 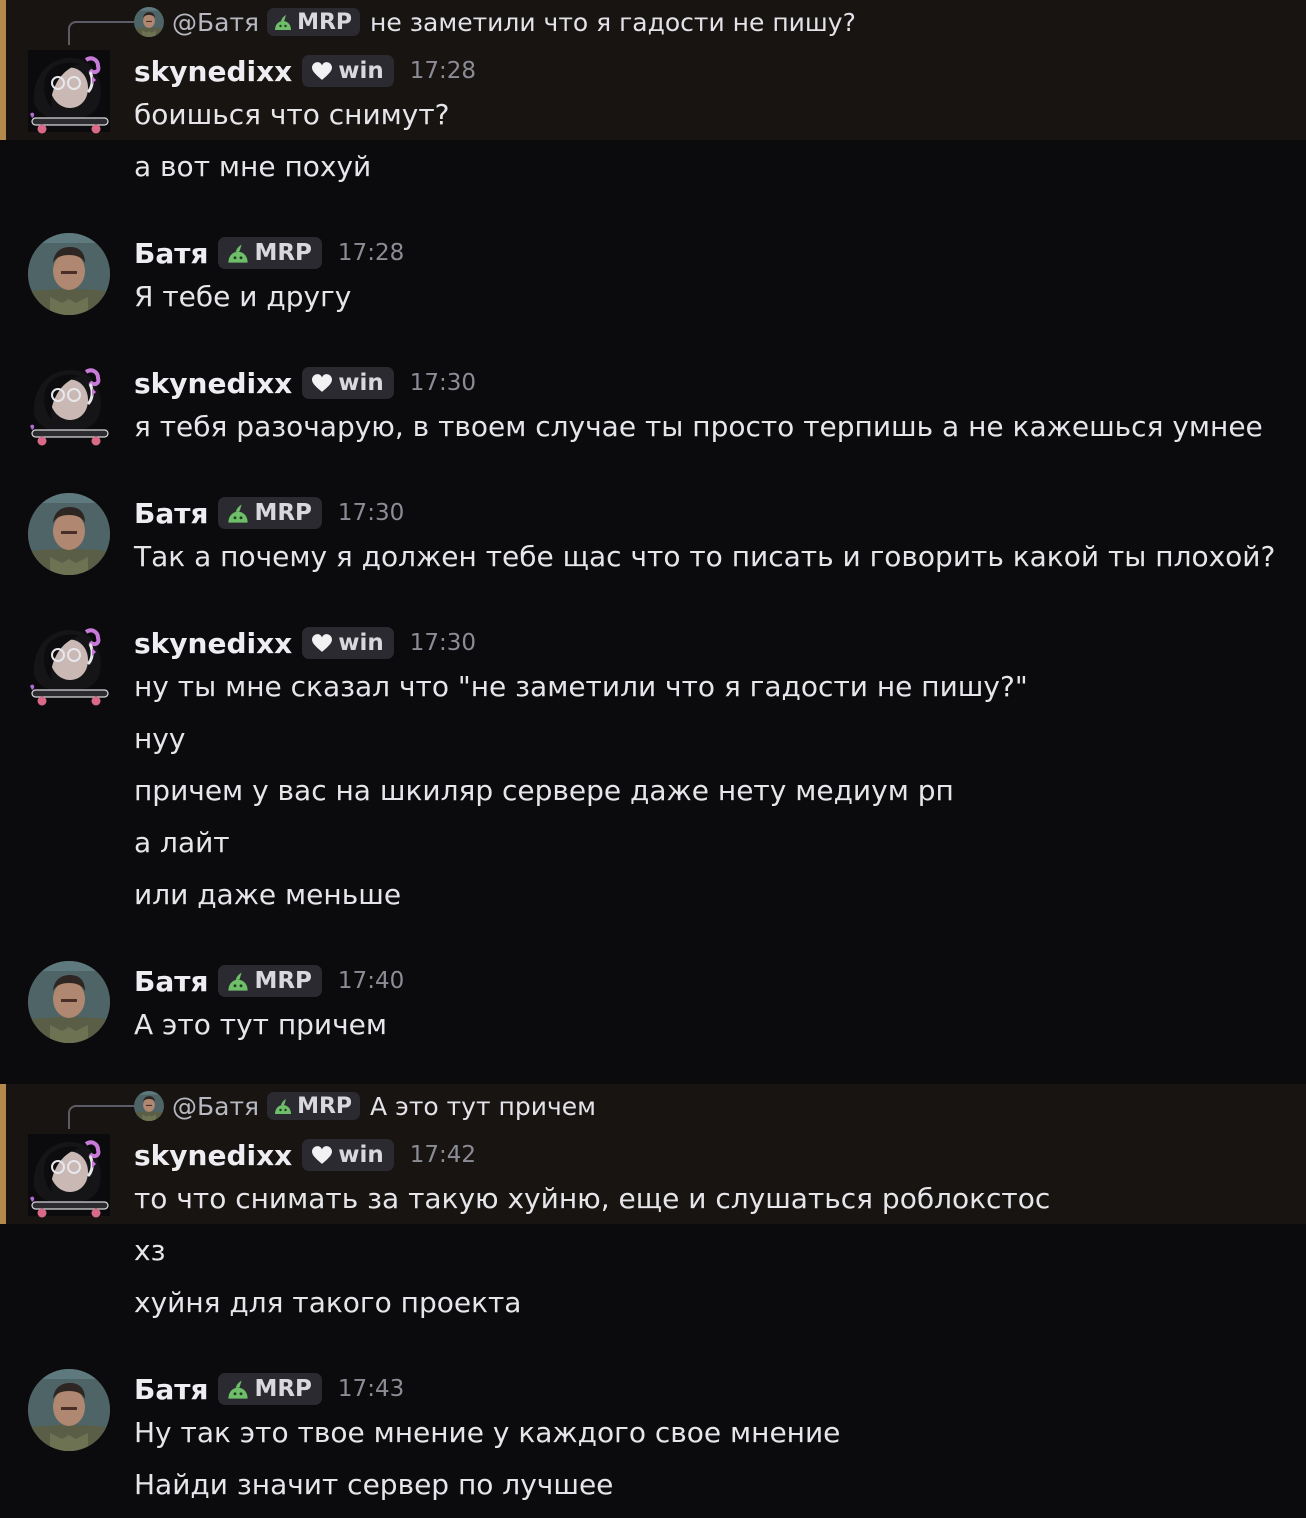 I want to click on message-text: Я тебе и другу, so click(x=243, y=296).